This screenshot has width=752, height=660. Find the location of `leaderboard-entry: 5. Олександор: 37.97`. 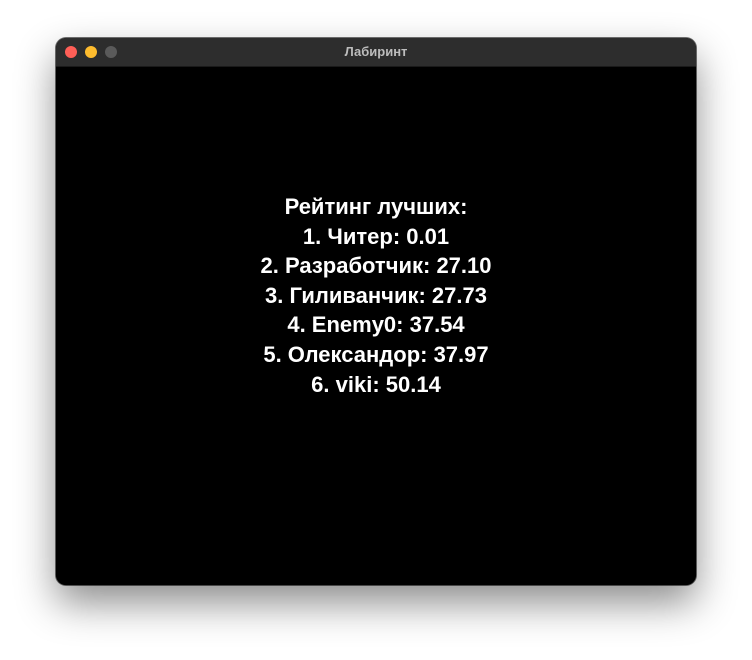

leaderboard-entry: 5. Олександор: 37.97 is located at coordinates (376, 354).